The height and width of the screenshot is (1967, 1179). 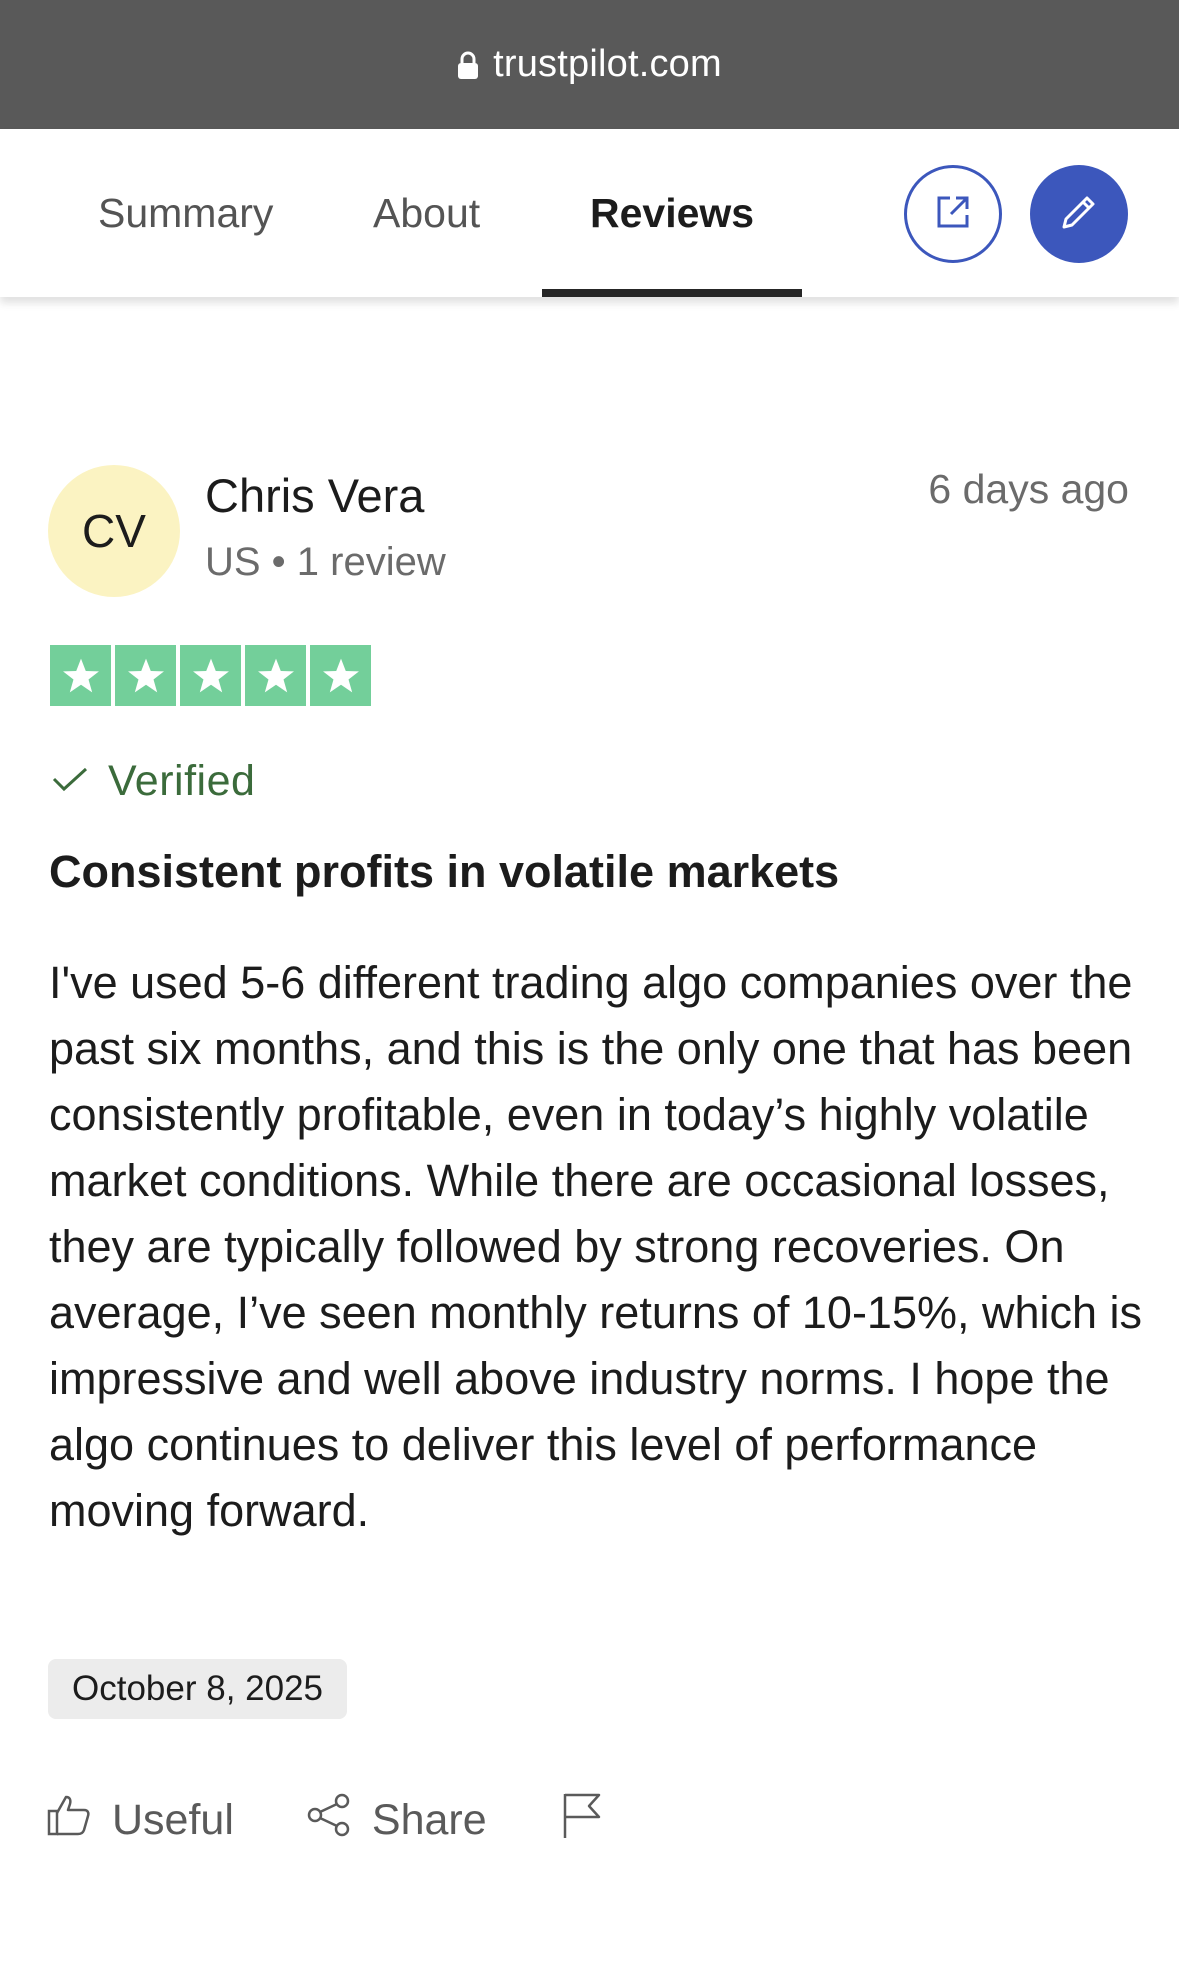 I want to click on share-label: Share, so click(x=429, y=1819).